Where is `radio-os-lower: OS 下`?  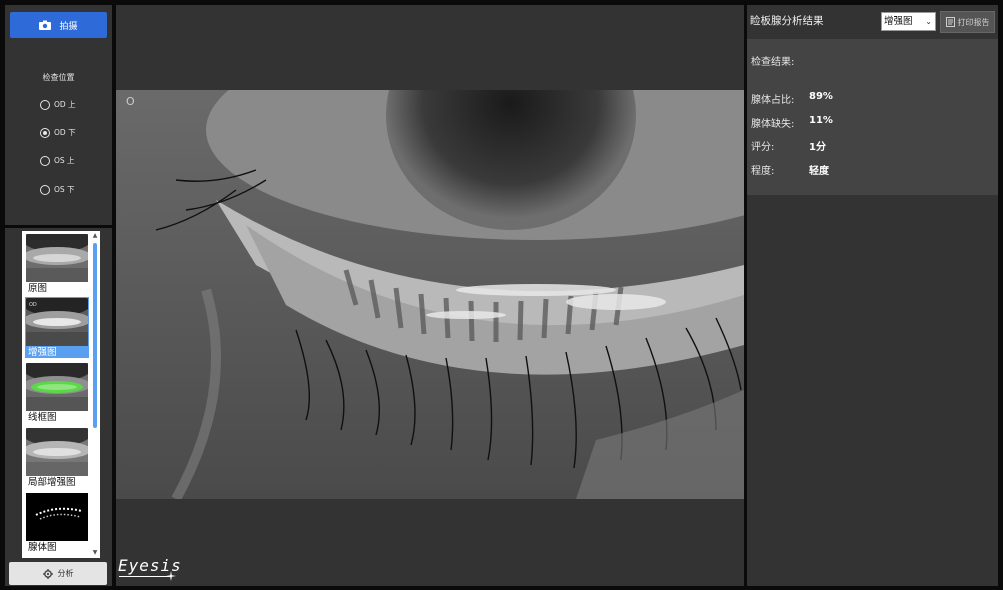
radio-os-lower: OS 下 is located at coordinates (57, 189).